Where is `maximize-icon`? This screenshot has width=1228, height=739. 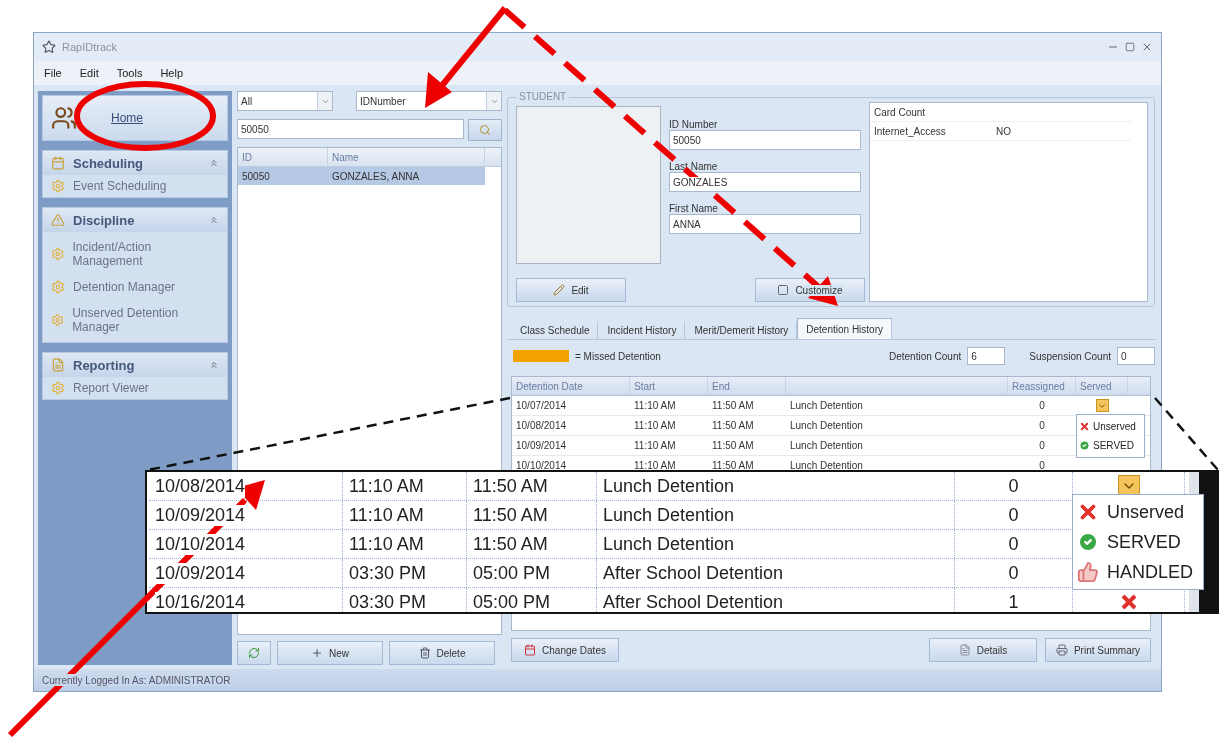 maximize-icon is located at coordinates (1130, 47).